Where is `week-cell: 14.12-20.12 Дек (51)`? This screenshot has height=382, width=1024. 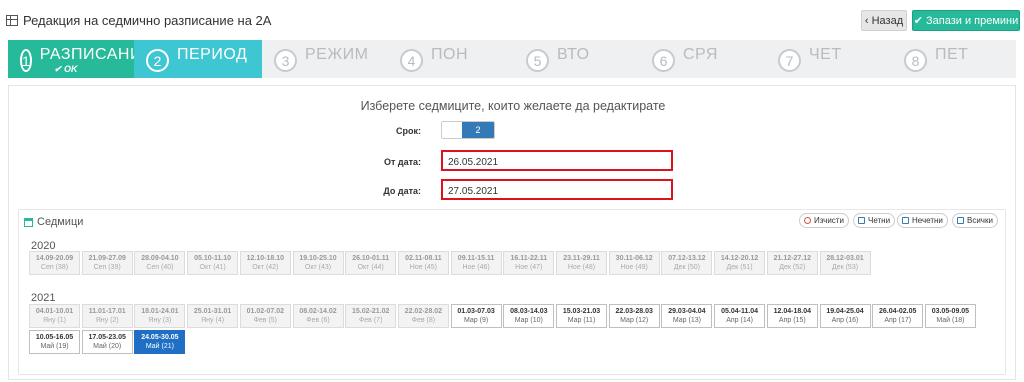 week-cell: 14.12-20.12 Дек (51) is located at coordinates (740, 263).